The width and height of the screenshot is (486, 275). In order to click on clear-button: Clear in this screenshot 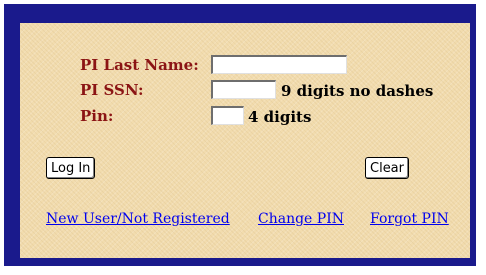, I will do `click(387, 168)`.